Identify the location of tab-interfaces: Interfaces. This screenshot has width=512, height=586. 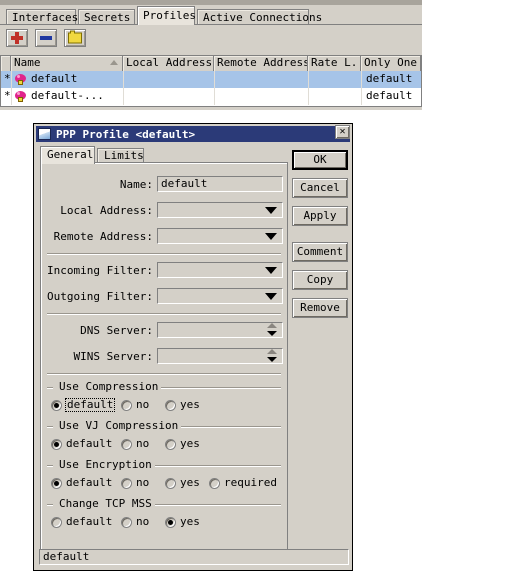
(42, 17).